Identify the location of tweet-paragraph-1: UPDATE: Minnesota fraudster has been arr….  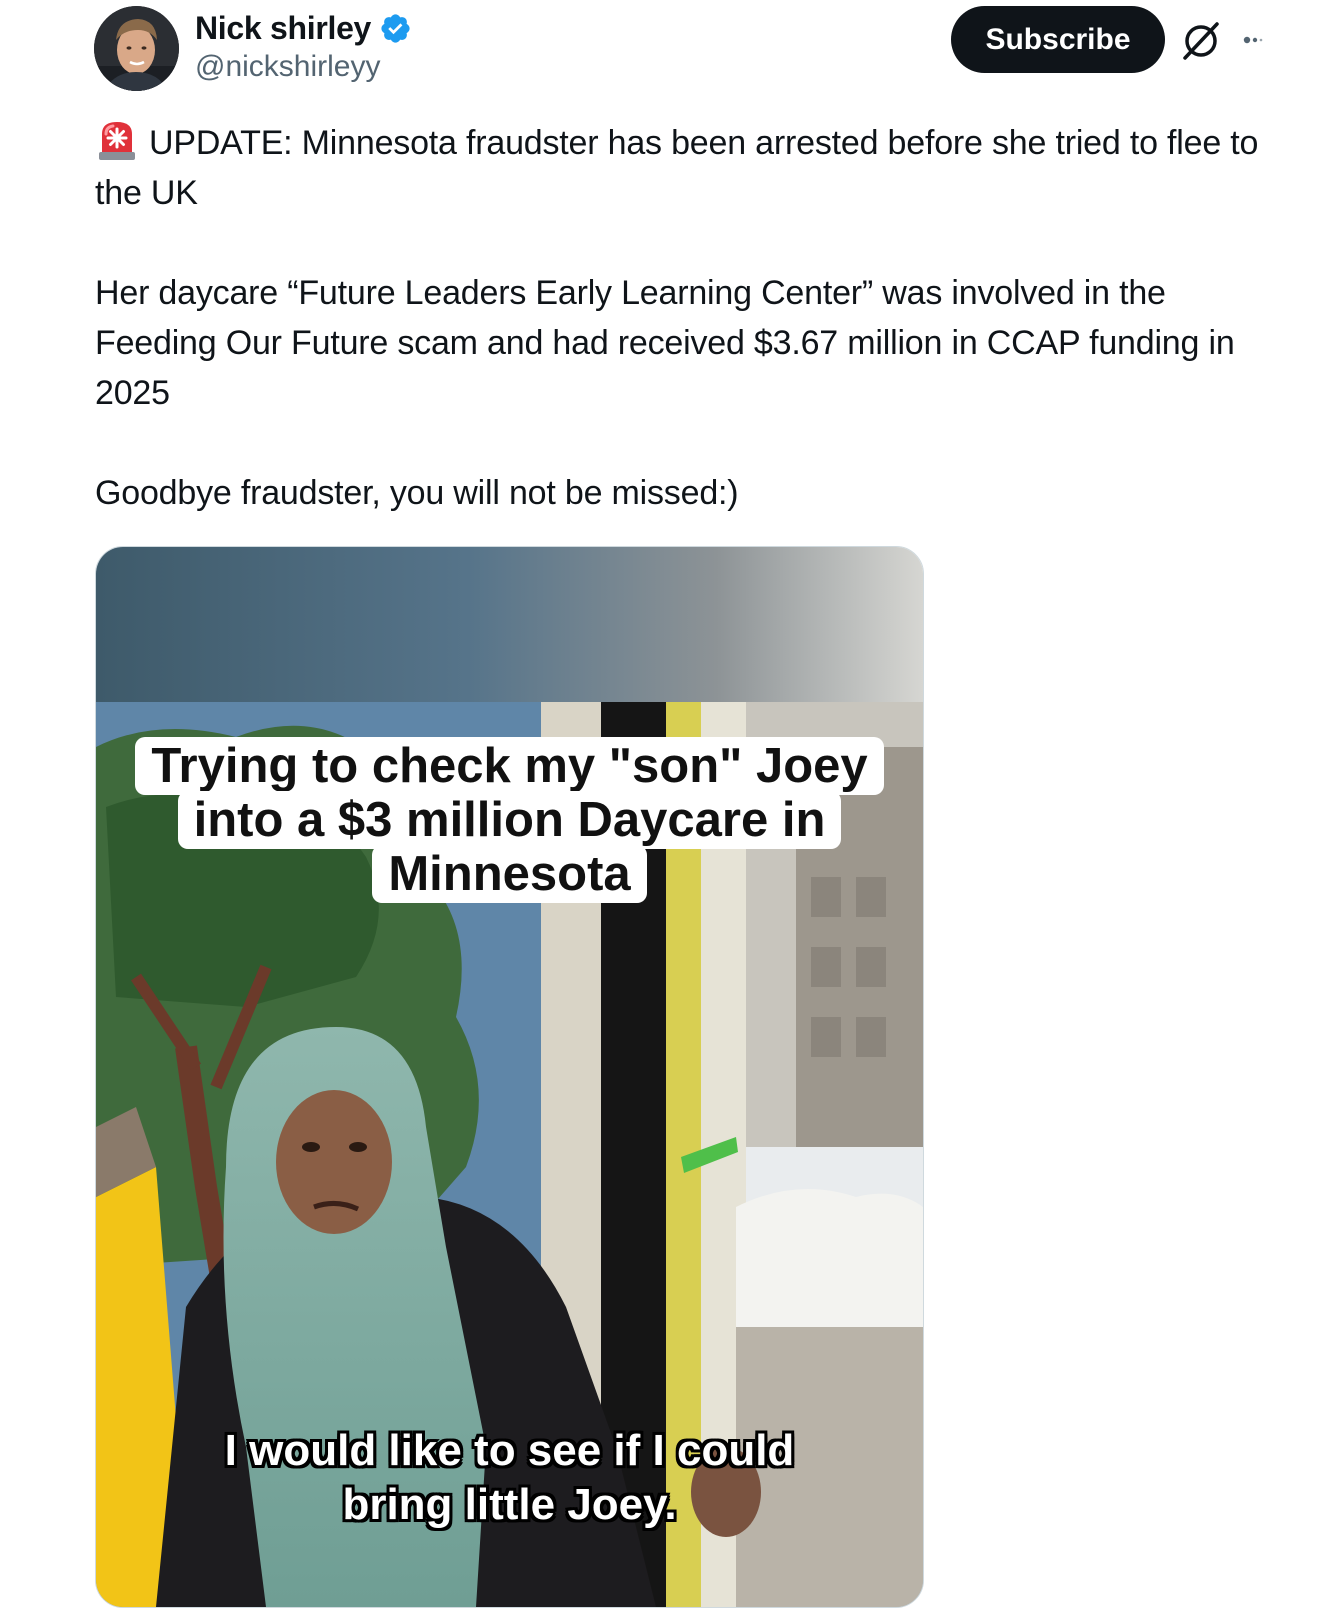
(695, 168).